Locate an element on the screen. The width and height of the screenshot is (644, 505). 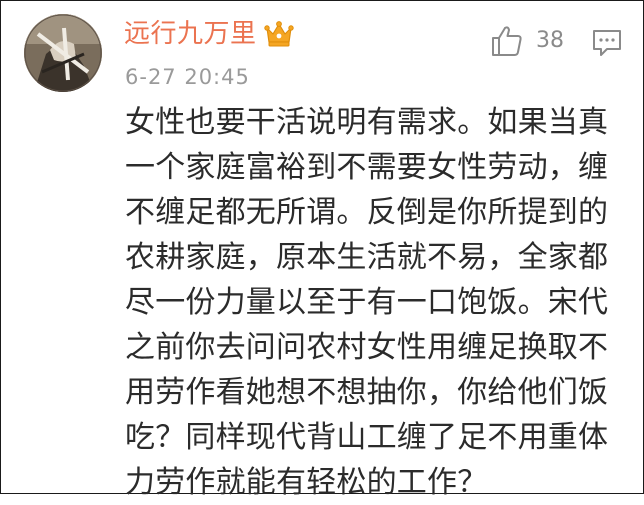
reply-button is located at coordinates (607, 45).